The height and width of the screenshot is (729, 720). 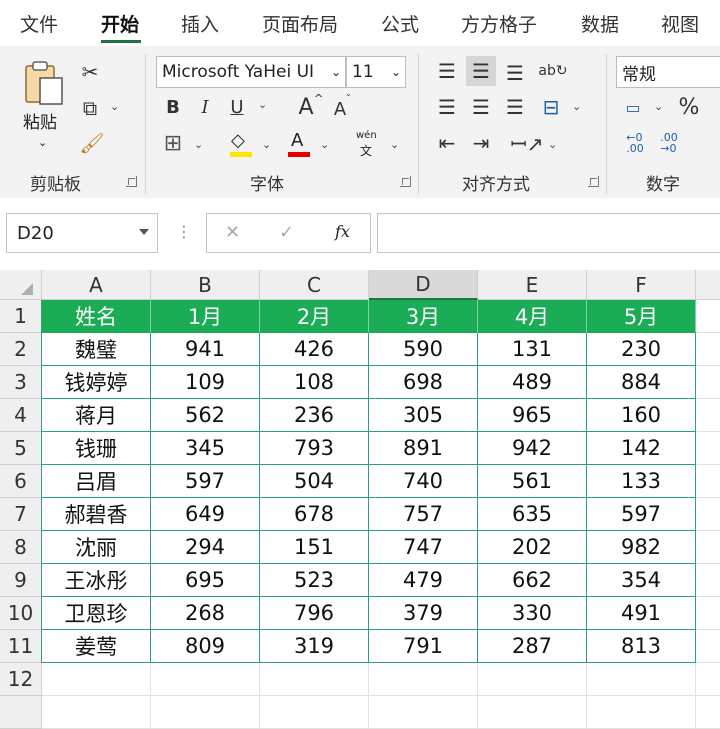 What do you see at coordinates (21, 285) in the screenshot?
I see `select-all-corner` at bounding box center [21, 285].